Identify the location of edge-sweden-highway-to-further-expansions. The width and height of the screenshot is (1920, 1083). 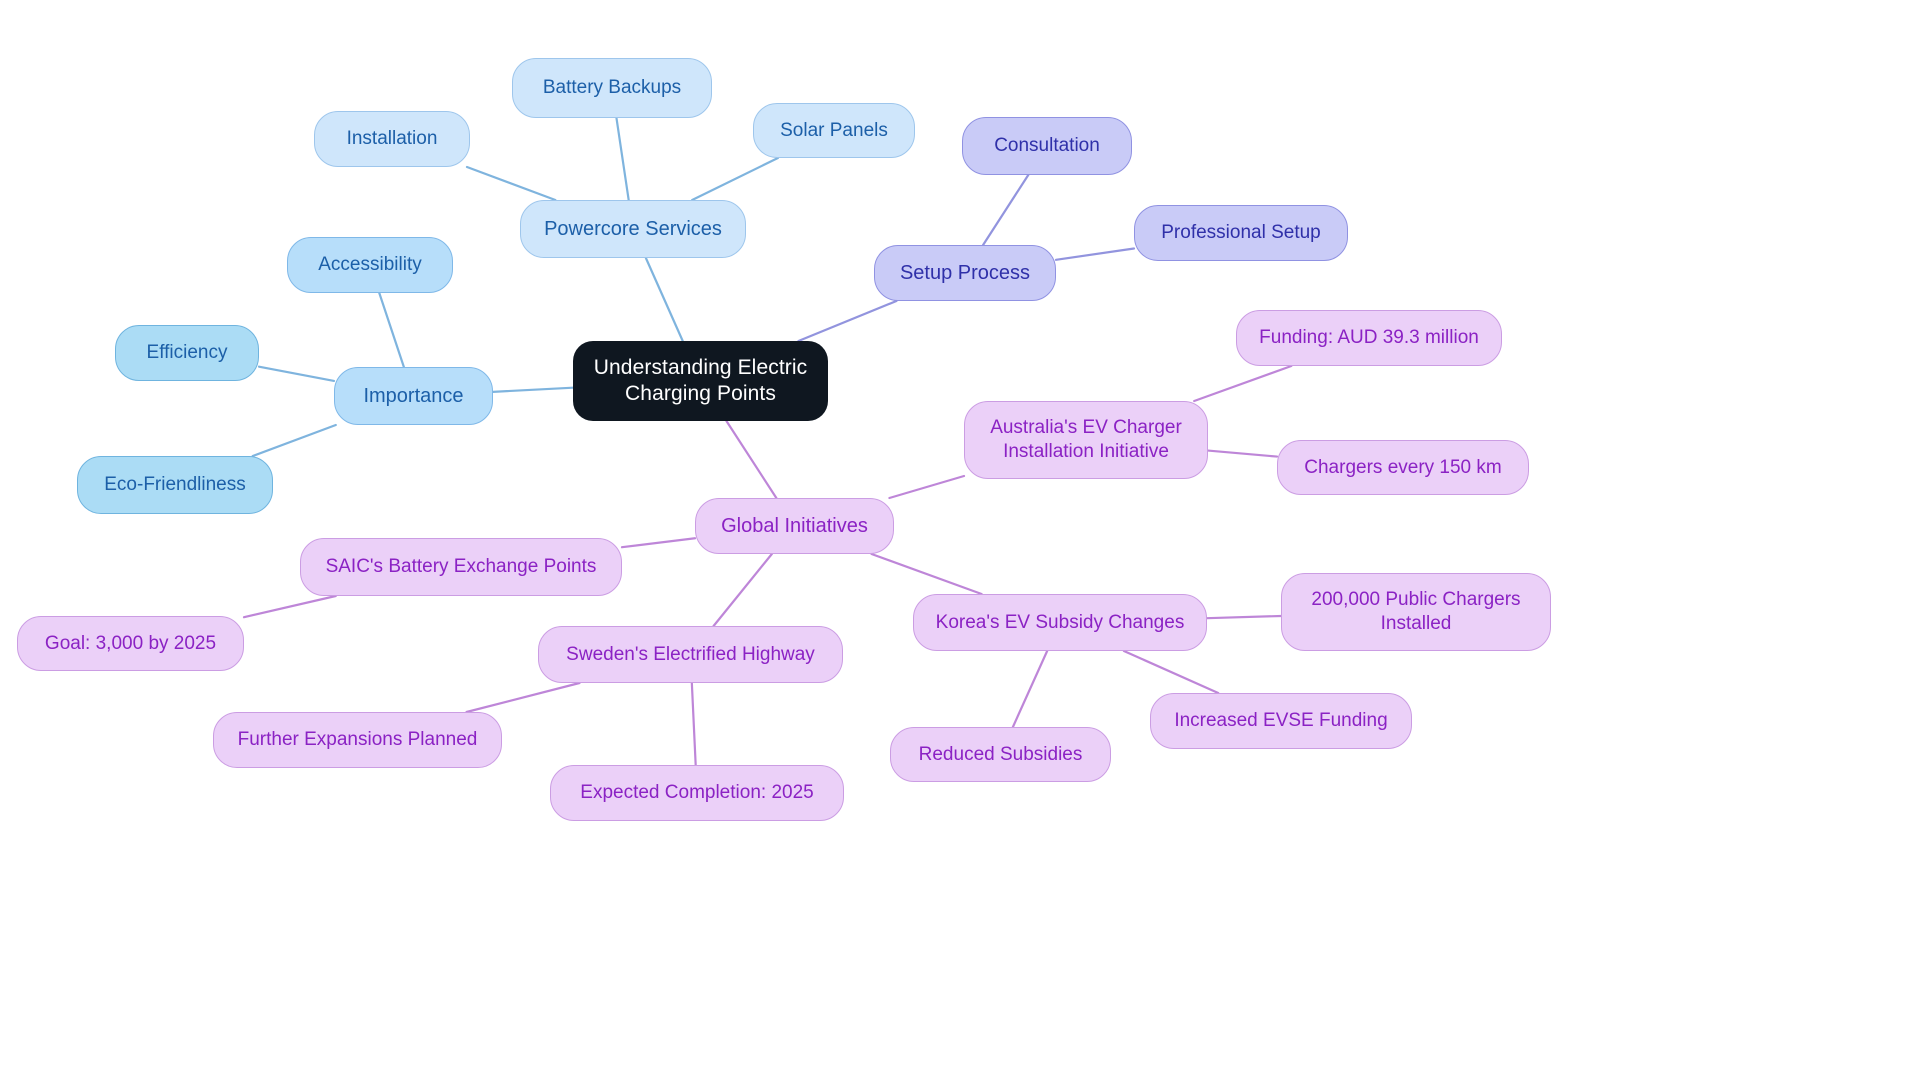
(523, 697).